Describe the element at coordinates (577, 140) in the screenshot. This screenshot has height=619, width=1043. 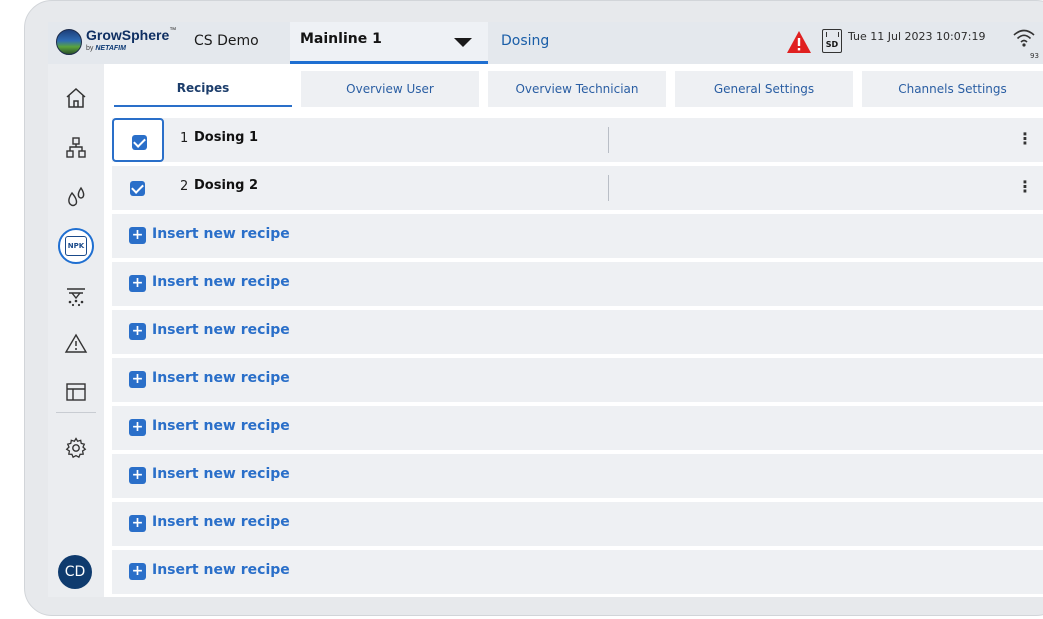
I see `recipe-row: 1 Dosing 1 ⋮` at that location.